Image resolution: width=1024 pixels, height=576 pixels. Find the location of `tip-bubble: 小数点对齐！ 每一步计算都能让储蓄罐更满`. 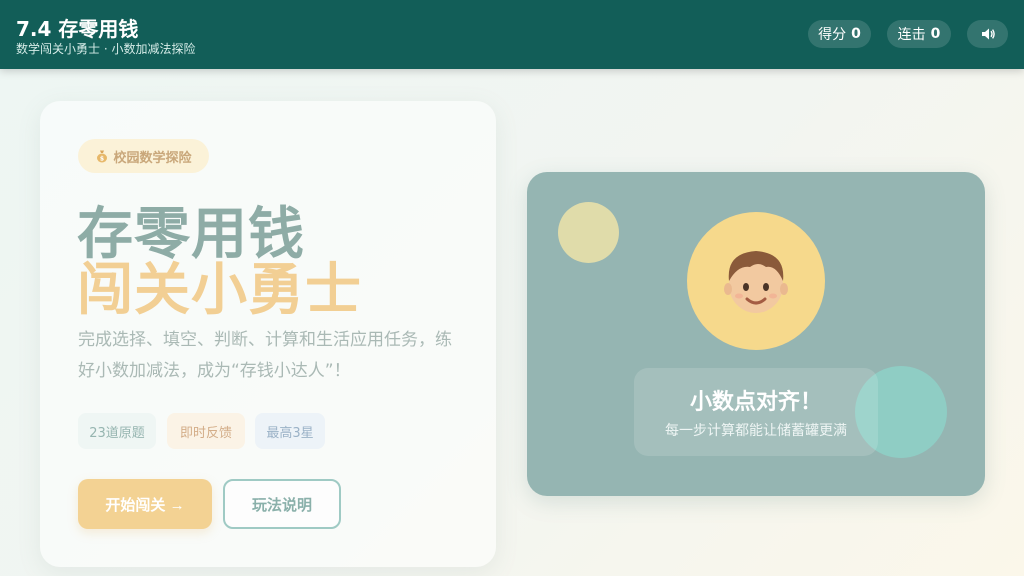

tip-bubble: 小数点对齐！ 每一步计算都能让储蓄罐更满 is located at coordinates (756, 412).